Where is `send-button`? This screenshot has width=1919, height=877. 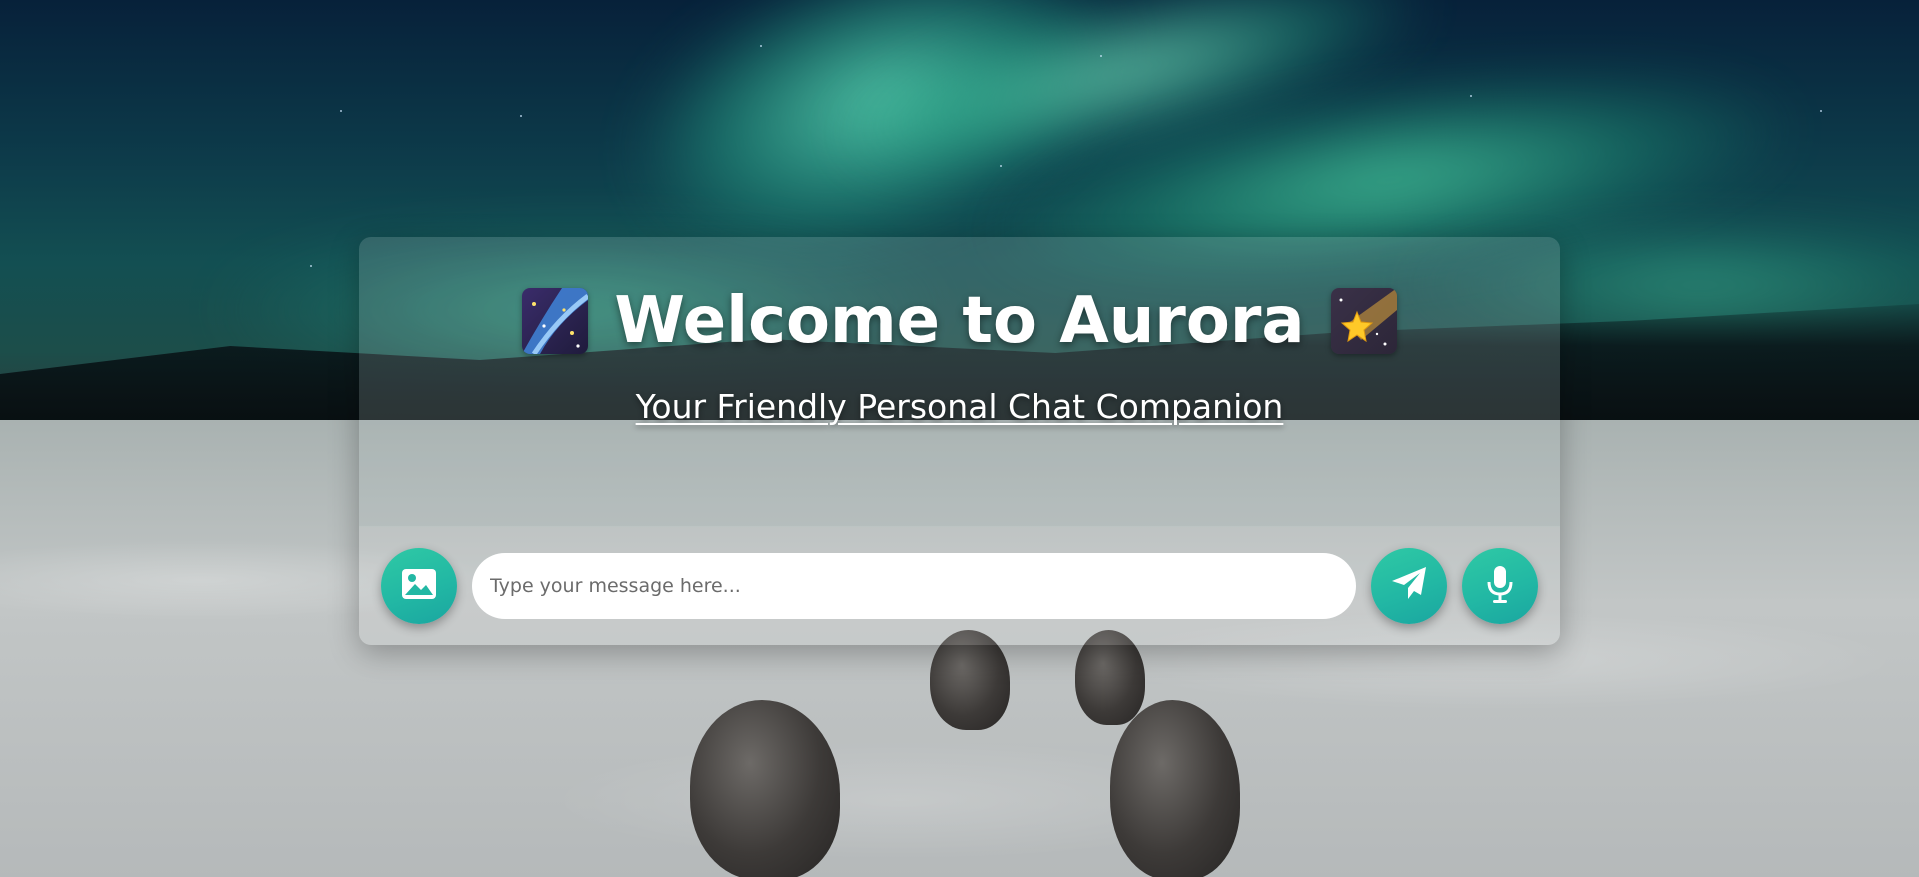
send-button is located at coordinates (1409, 586).